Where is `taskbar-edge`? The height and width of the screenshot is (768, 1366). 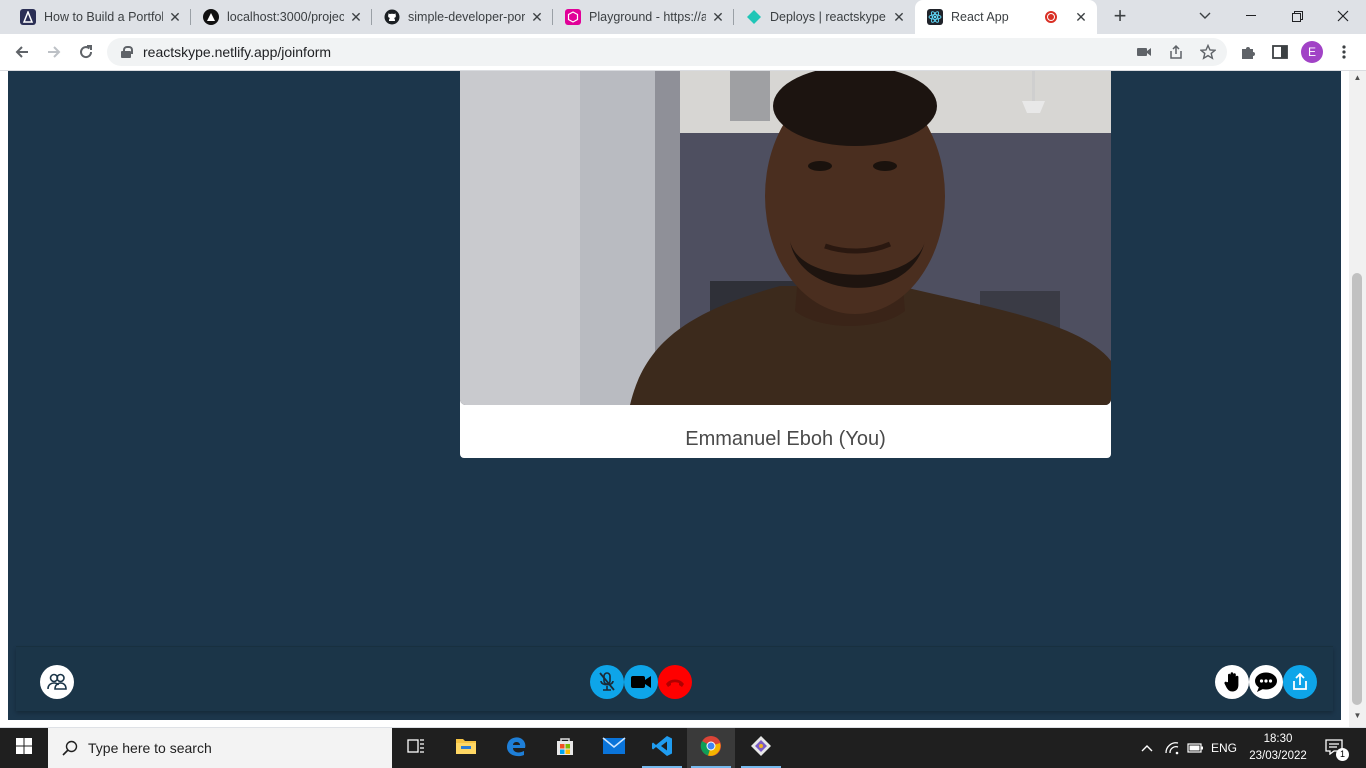 taskbar-edge is located at coordinates (516, 748).